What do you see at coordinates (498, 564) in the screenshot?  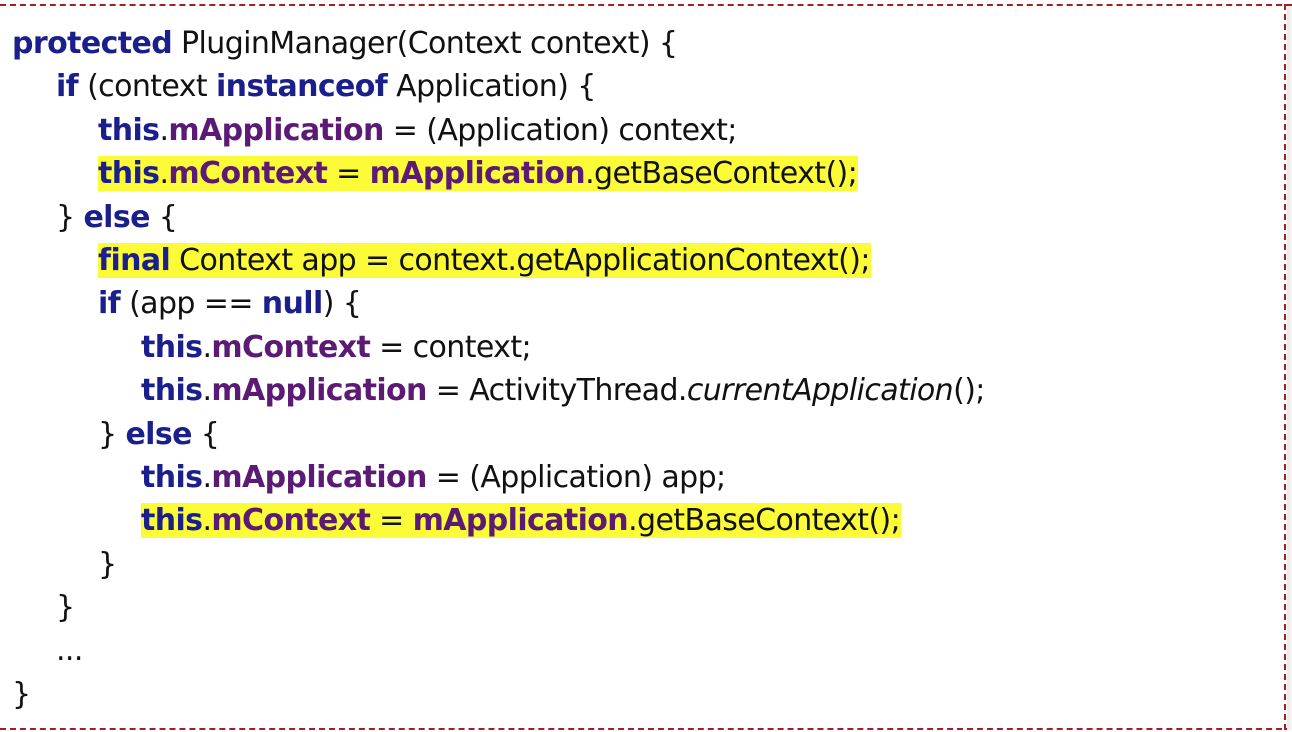 I see `code-line-13: }` at bounding box center [498, 564].